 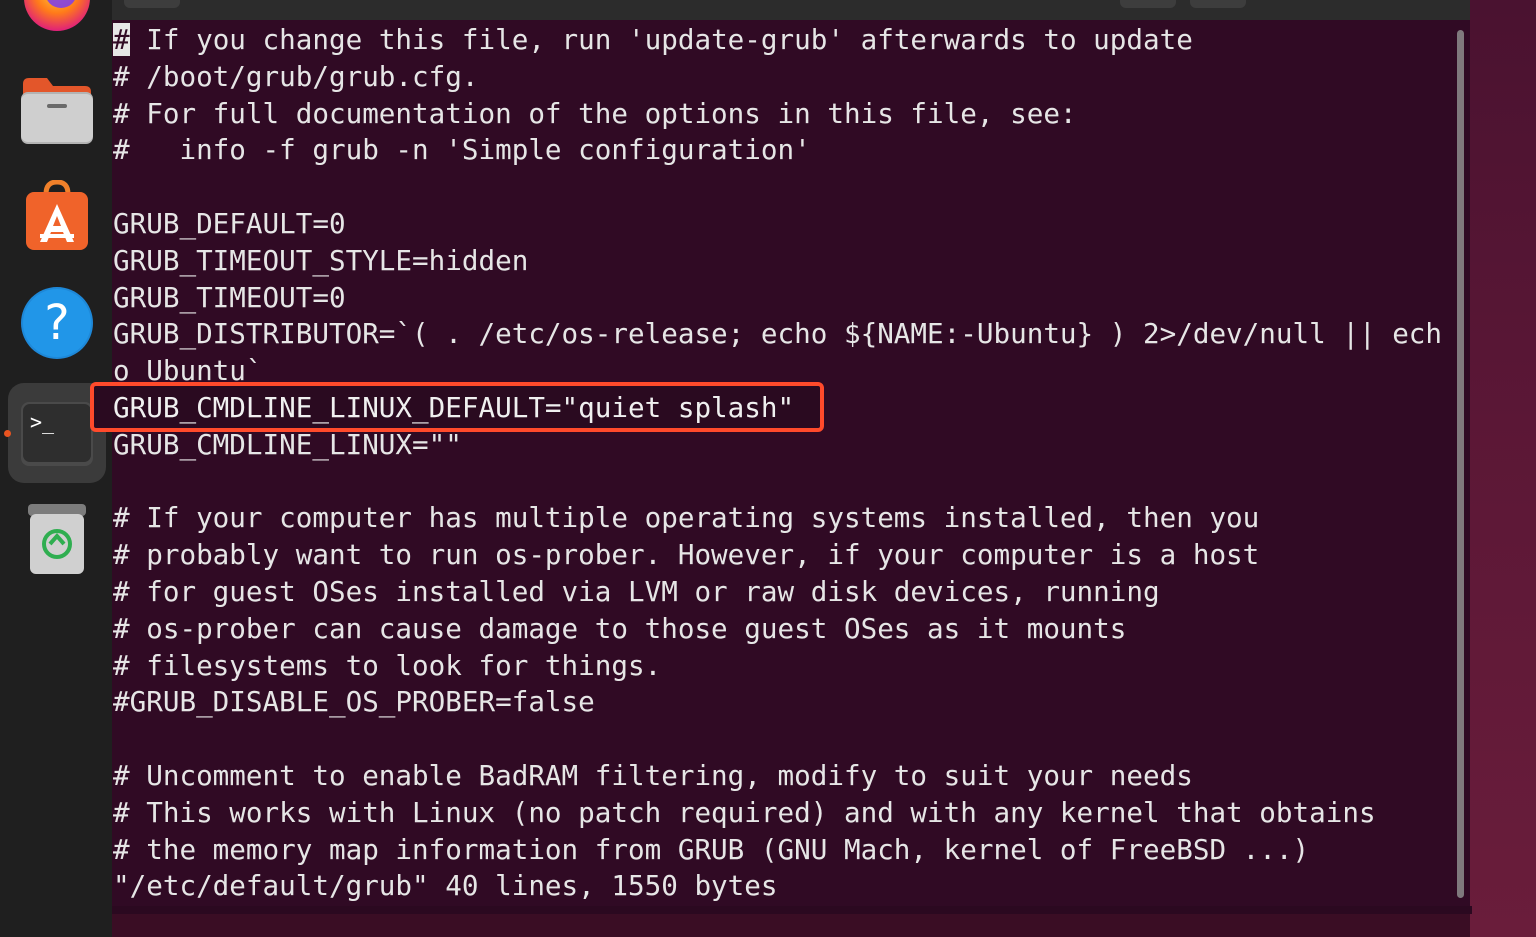 I want to click on scrollbar, so click(x=1460, y=464).